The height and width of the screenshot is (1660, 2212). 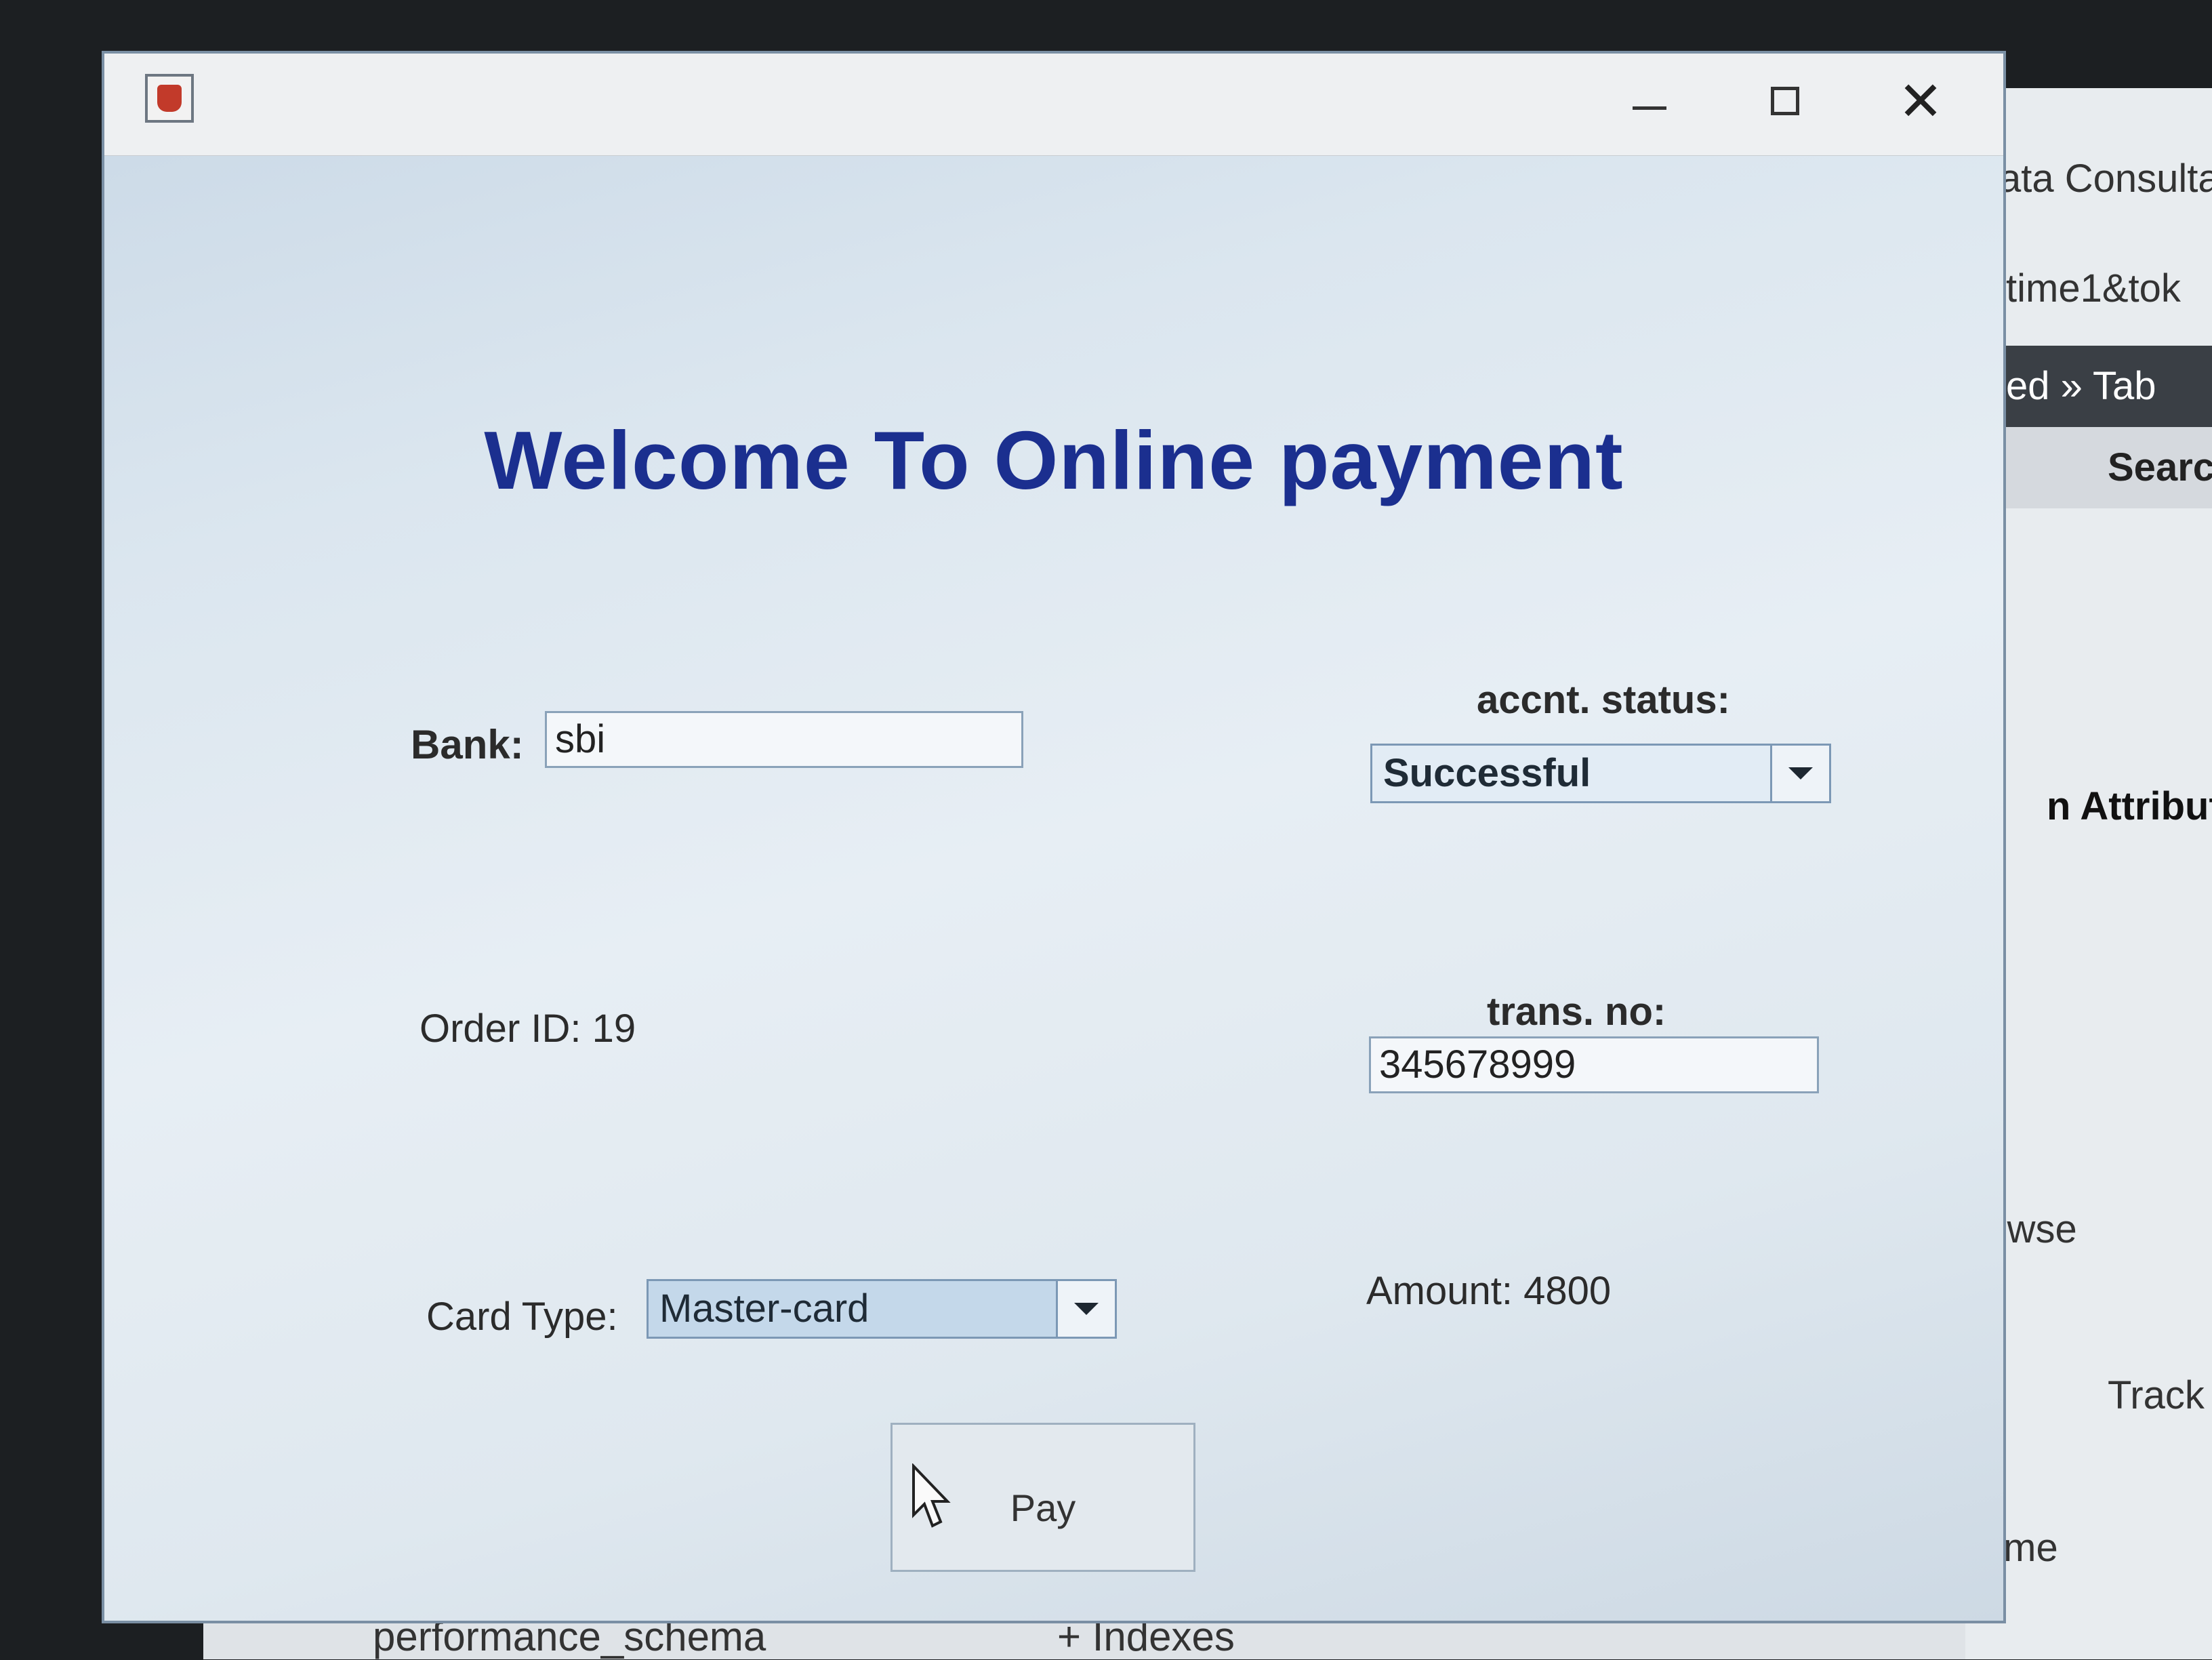 What do you see at coordinates (1487, 773) in the screenshot?
I see `status-value: Successful` at bounding box center [1487, 773].